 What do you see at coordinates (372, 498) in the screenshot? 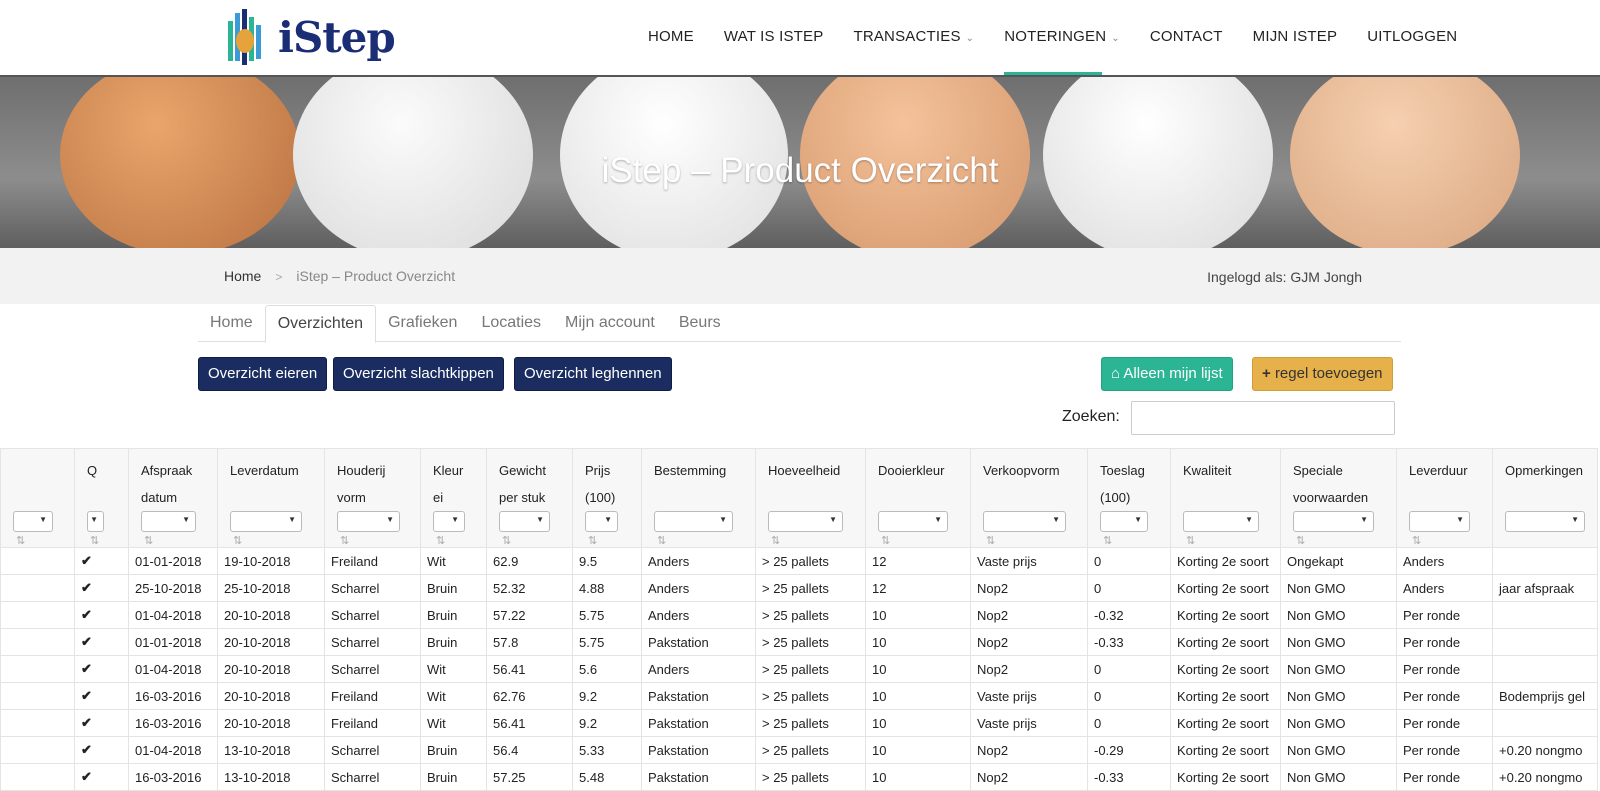
I see `column-header: Houderij vorm ⇅` at bounding box center [372, 498].